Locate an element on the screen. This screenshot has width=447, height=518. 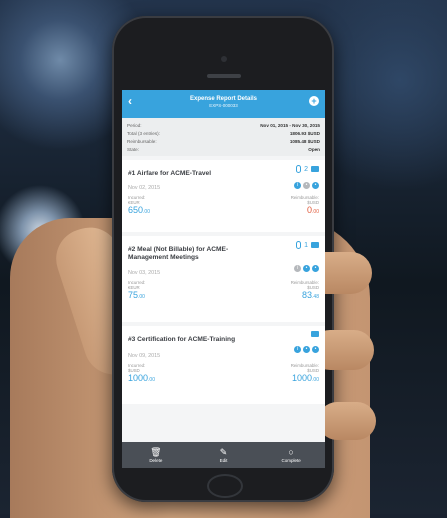
edit-button: ✎ Edit is located at coordinates (223, 455).